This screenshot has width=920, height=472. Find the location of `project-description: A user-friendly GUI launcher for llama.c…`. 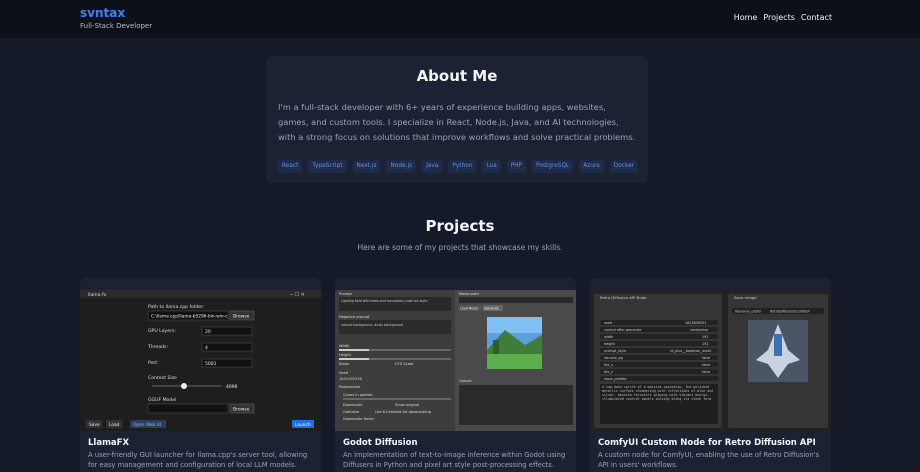

project-description: A user-friendly GUI launcher for llama.c… is located at coordinates (198, 460).